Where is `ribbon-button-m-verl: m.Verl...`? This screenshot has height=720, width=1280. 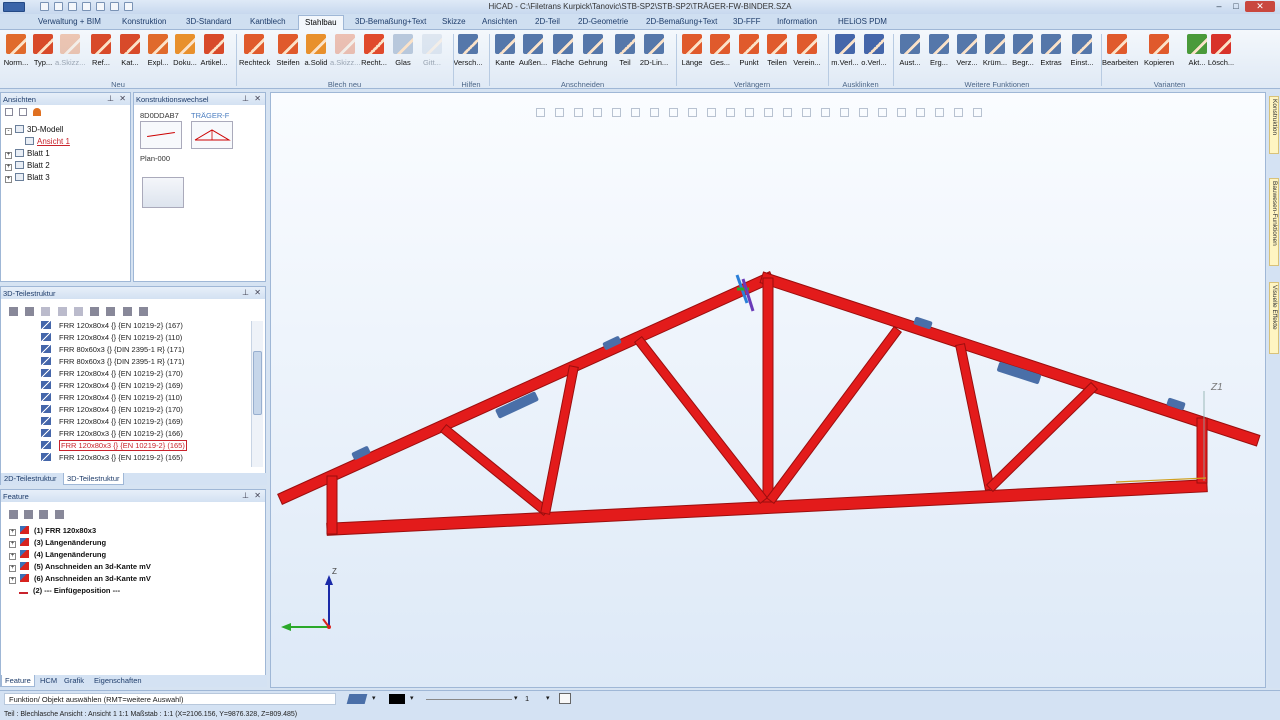 ribbon-button-m-verl: m.Verl... is located at coordinates (845, 50).